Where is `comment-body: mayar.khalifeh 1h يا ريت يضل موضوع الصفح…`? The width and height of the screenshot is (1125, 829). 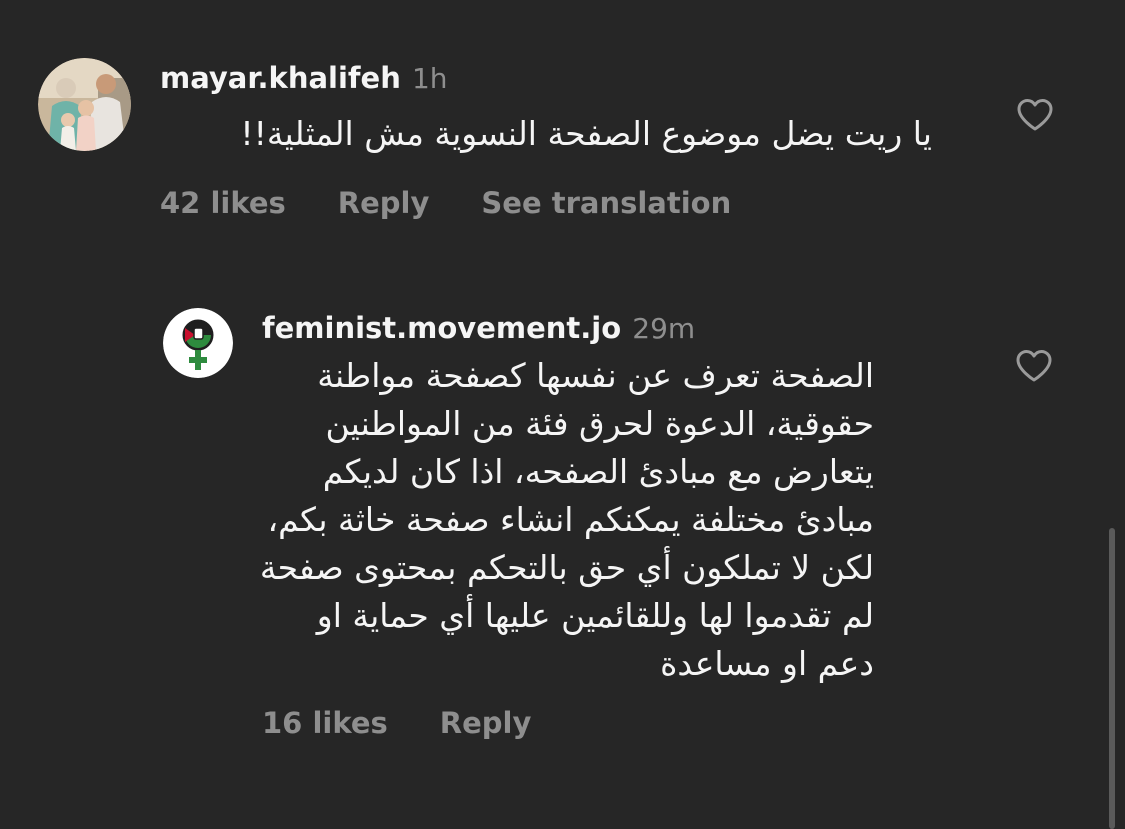
comment-body: mayar.khalifeh 1h يا ريت يضل موضوع الصفح… is located at coordinates (560, 139).